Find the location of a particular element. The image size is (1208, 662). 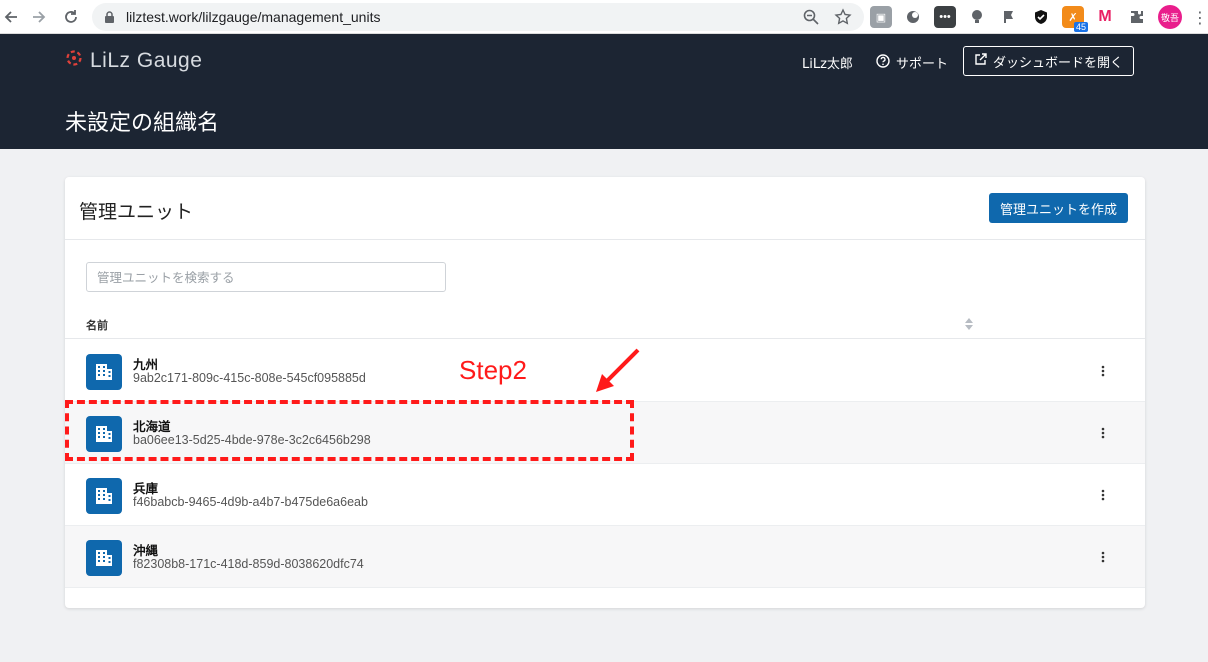

sort-icon is located at coordinates (969, 323).